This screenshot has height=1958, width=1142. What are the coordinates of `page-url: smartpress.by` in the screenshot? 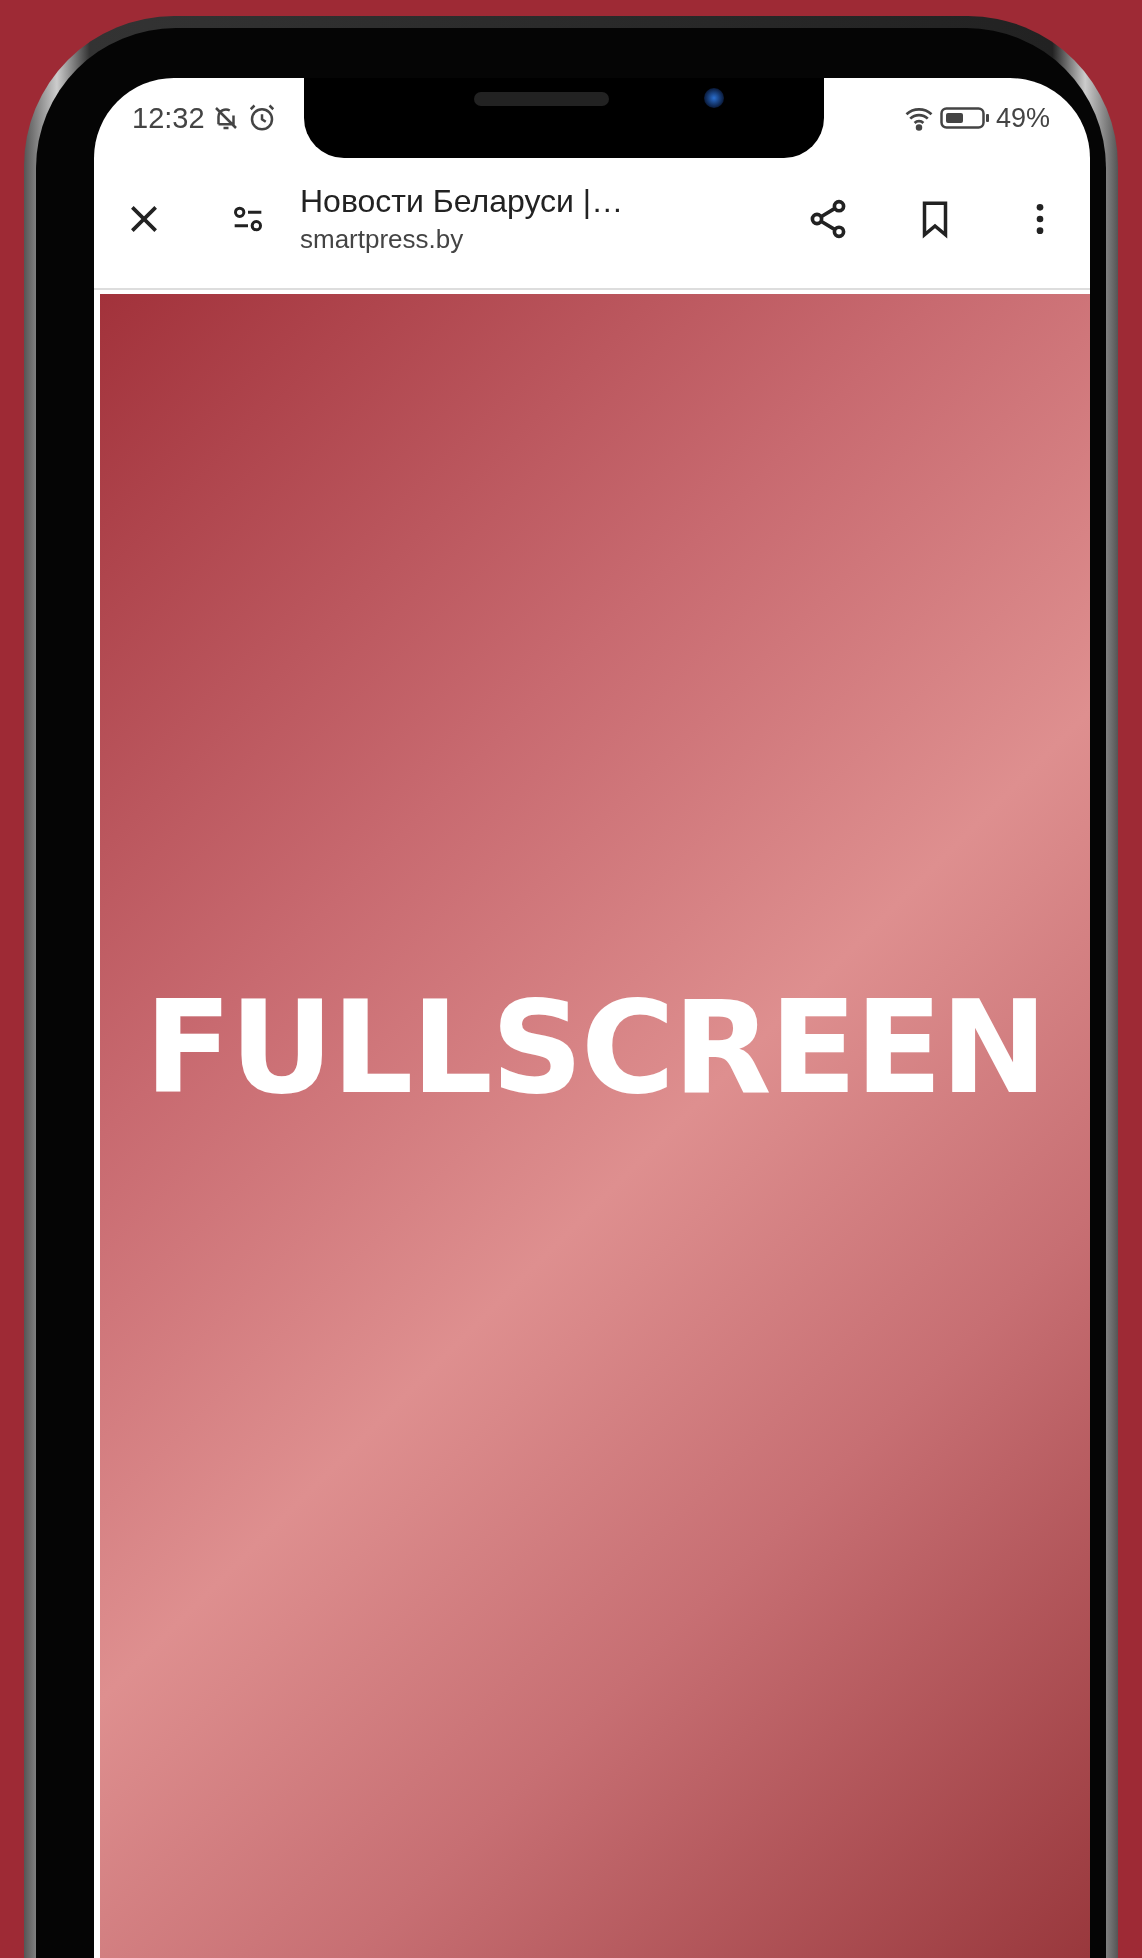 It's located at (382, 239).